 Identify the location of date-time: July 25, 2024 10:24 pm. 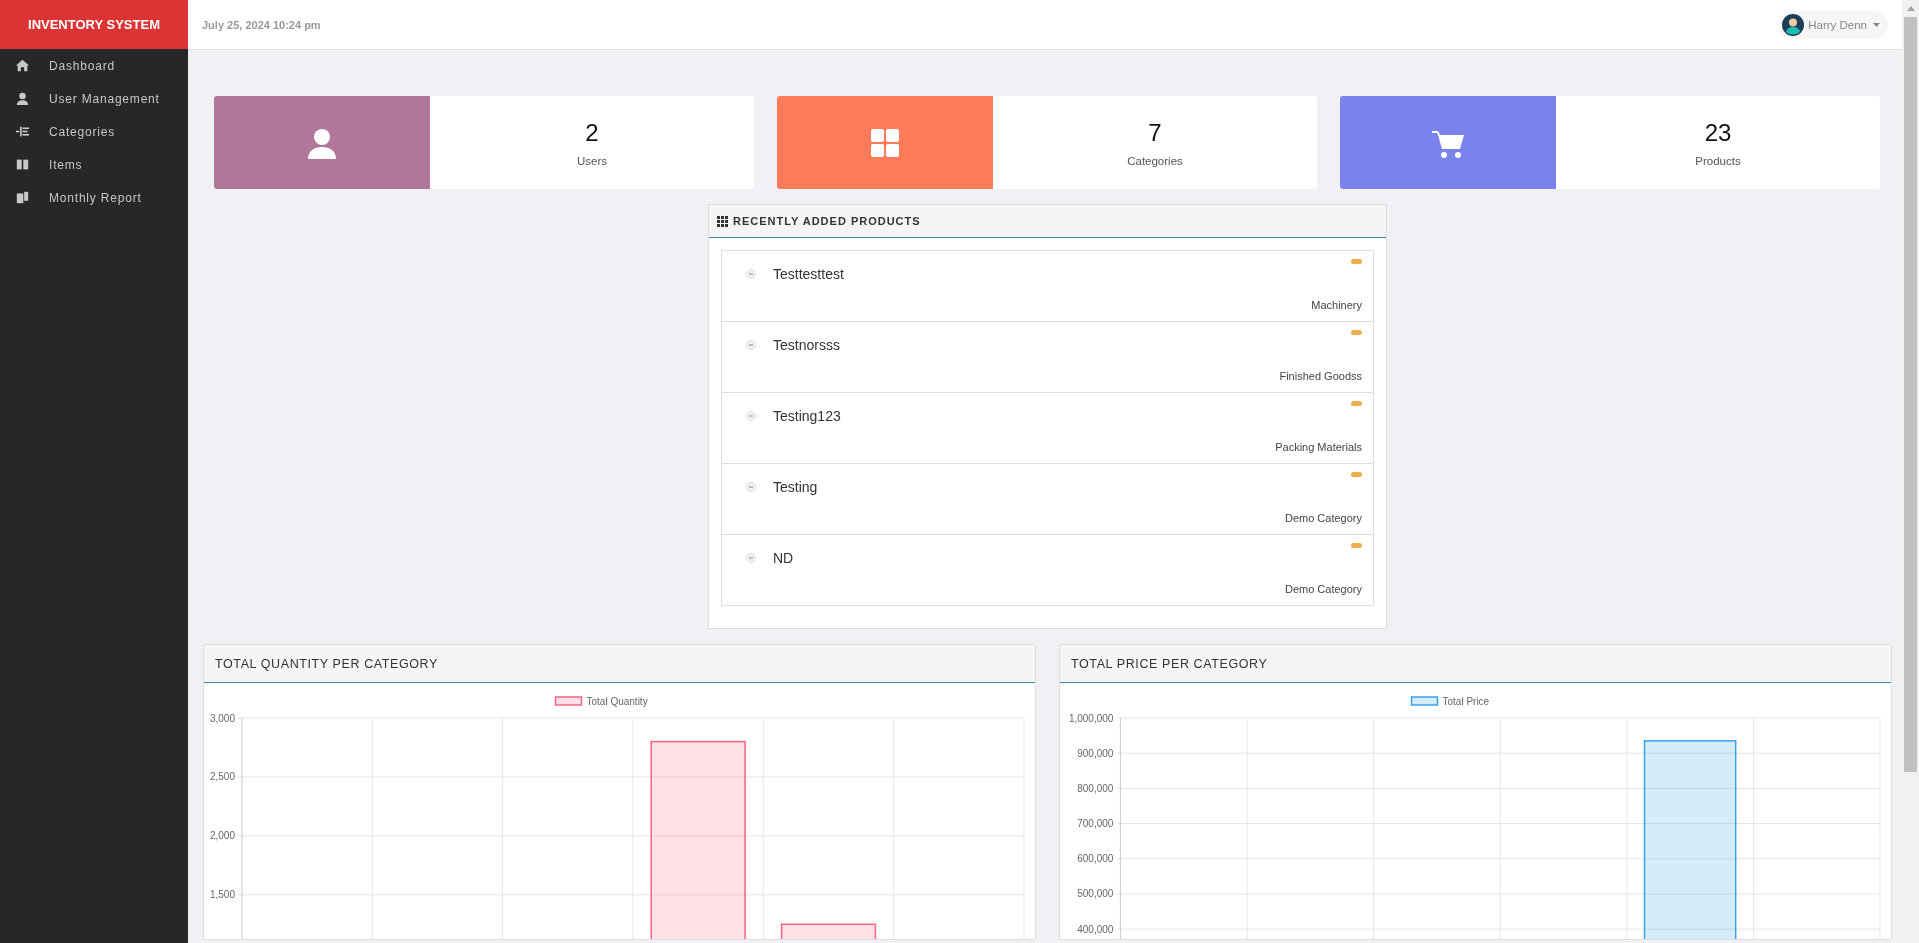
(261, 24).